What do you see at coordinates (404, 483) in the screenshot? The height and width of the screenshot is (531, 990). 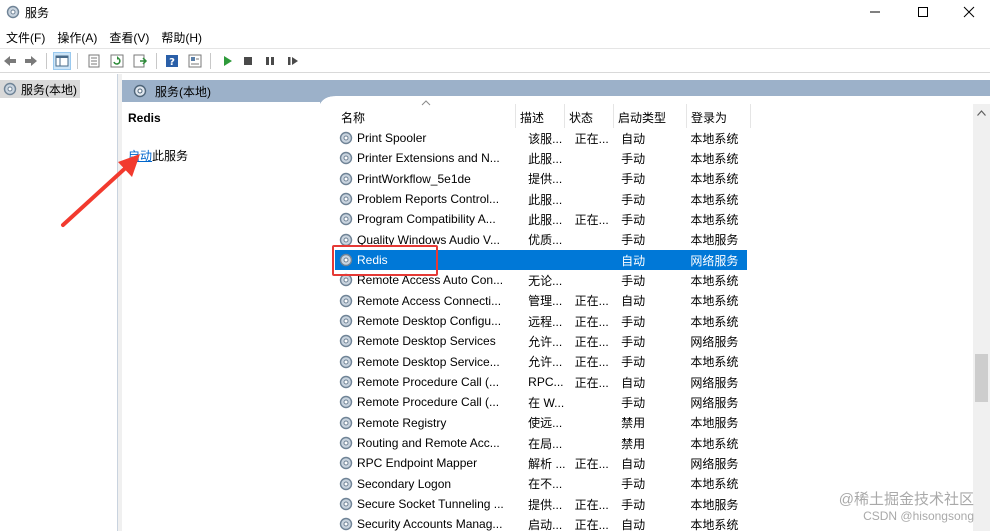 I see `service-name: Secondary Logon` at bounding box center [404, 483].